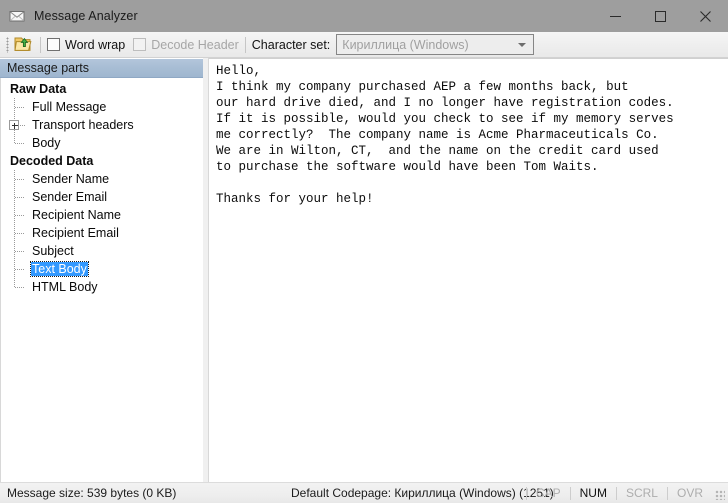  I want to click on tree-item-text-body: Text Body, so click(102, 269).